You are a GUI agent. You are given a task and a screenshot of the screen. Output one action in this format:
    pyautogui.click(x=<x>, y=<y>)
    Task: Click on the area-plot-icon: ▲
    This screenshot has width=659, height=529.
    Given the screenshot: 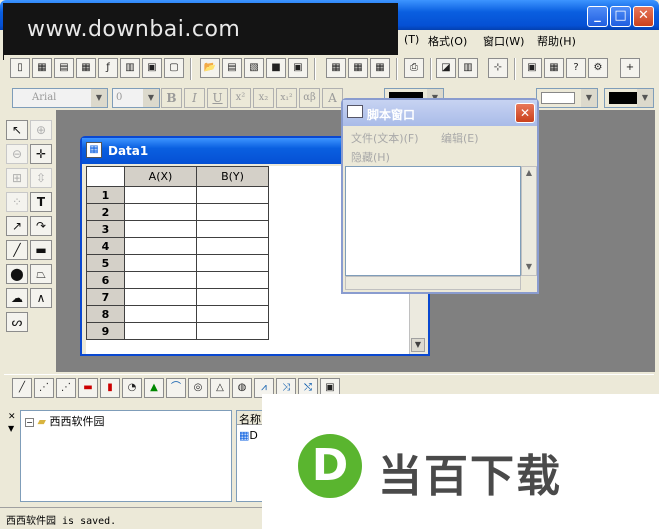 What is the action you would take?
    pyautogui.click(x=154, y=388)
    